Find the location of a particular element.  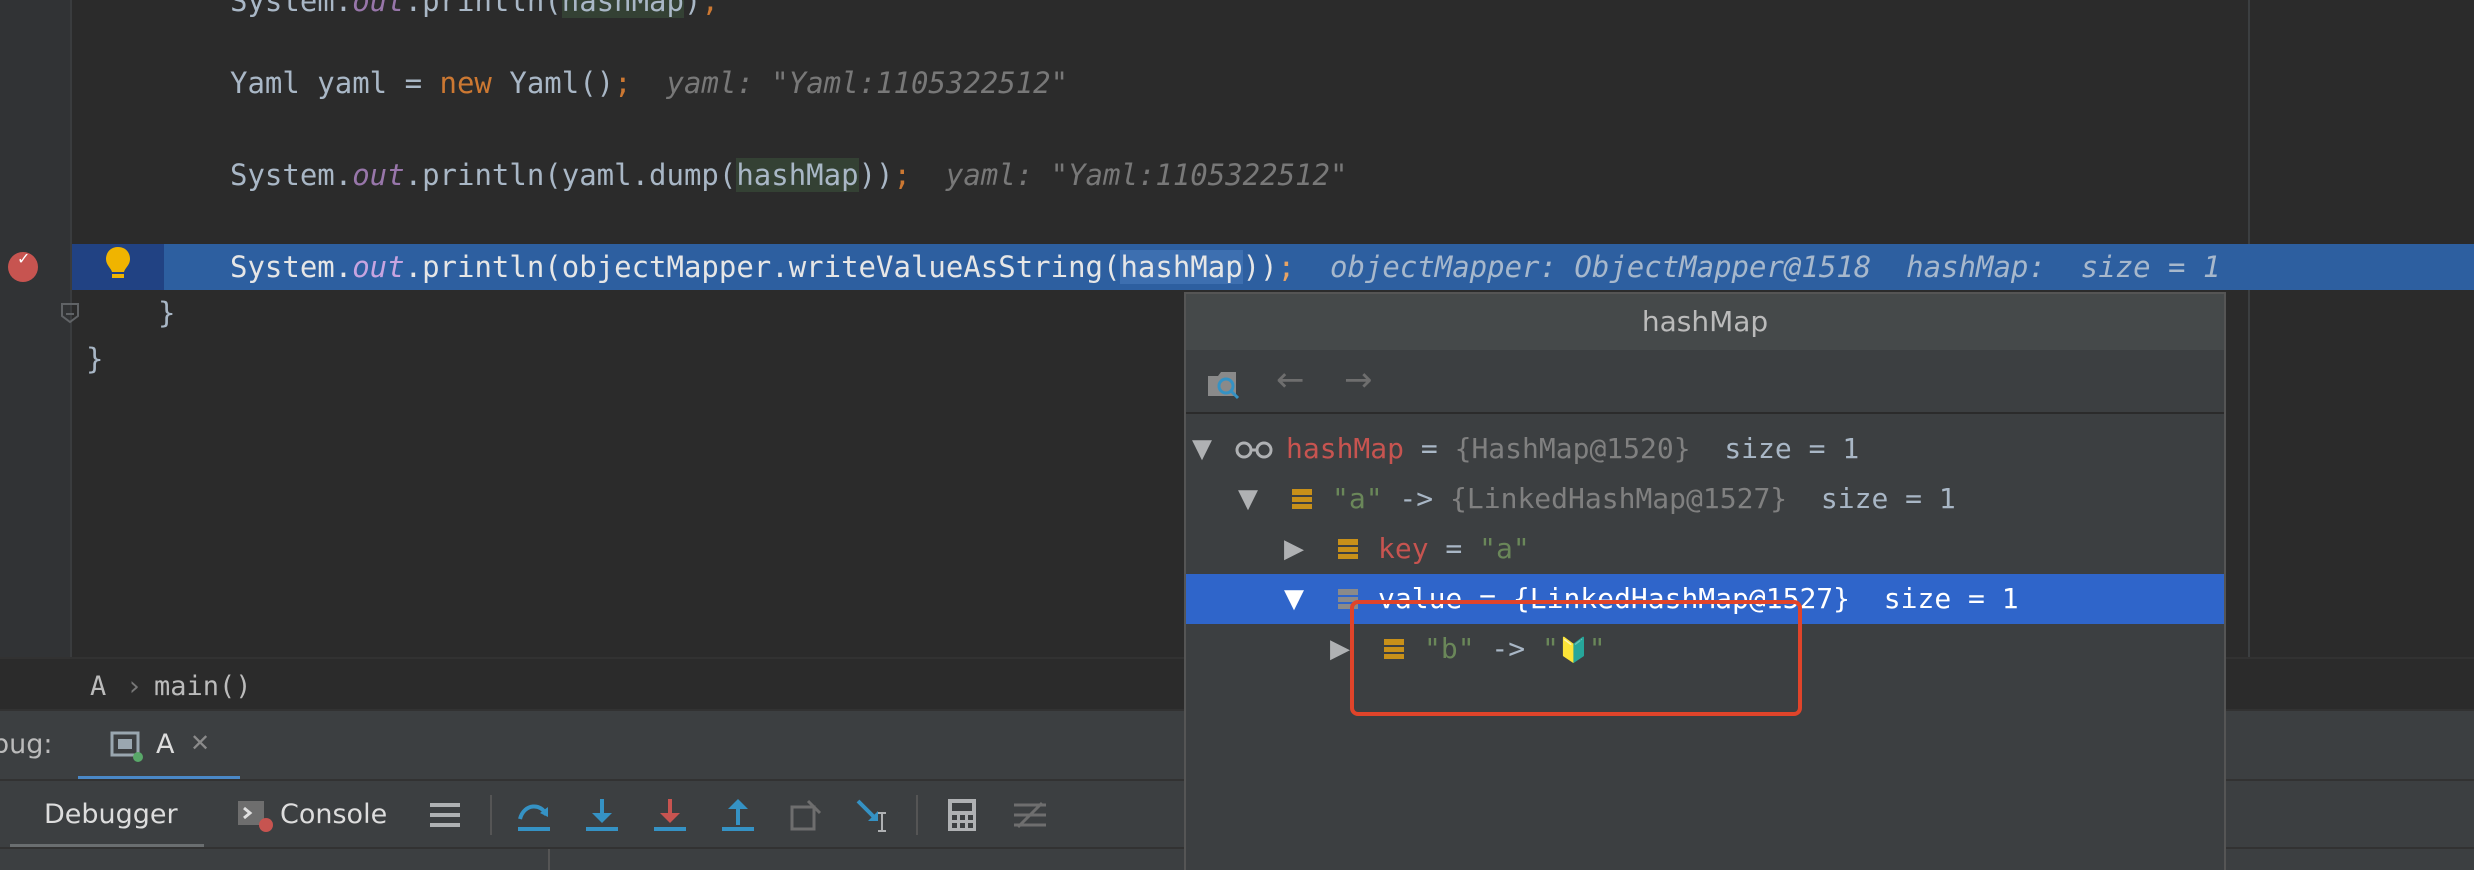

breadcrumb-method: main() is located at coordinates (203, 686).